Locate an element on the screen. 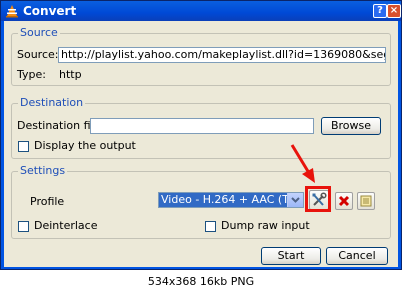 The width and height of the screenshot is (402, 293). display-output-label: Display the output is located at coordinates (85, 145).